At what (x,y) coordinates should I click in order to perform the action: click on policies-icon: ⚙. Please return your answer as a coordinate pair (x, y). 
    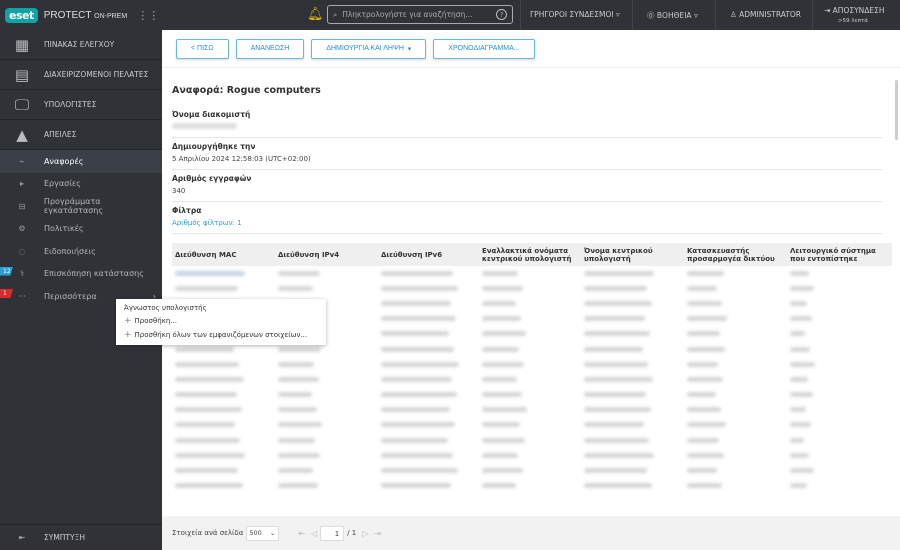
    Looking at the image, I should click on (22, 229).